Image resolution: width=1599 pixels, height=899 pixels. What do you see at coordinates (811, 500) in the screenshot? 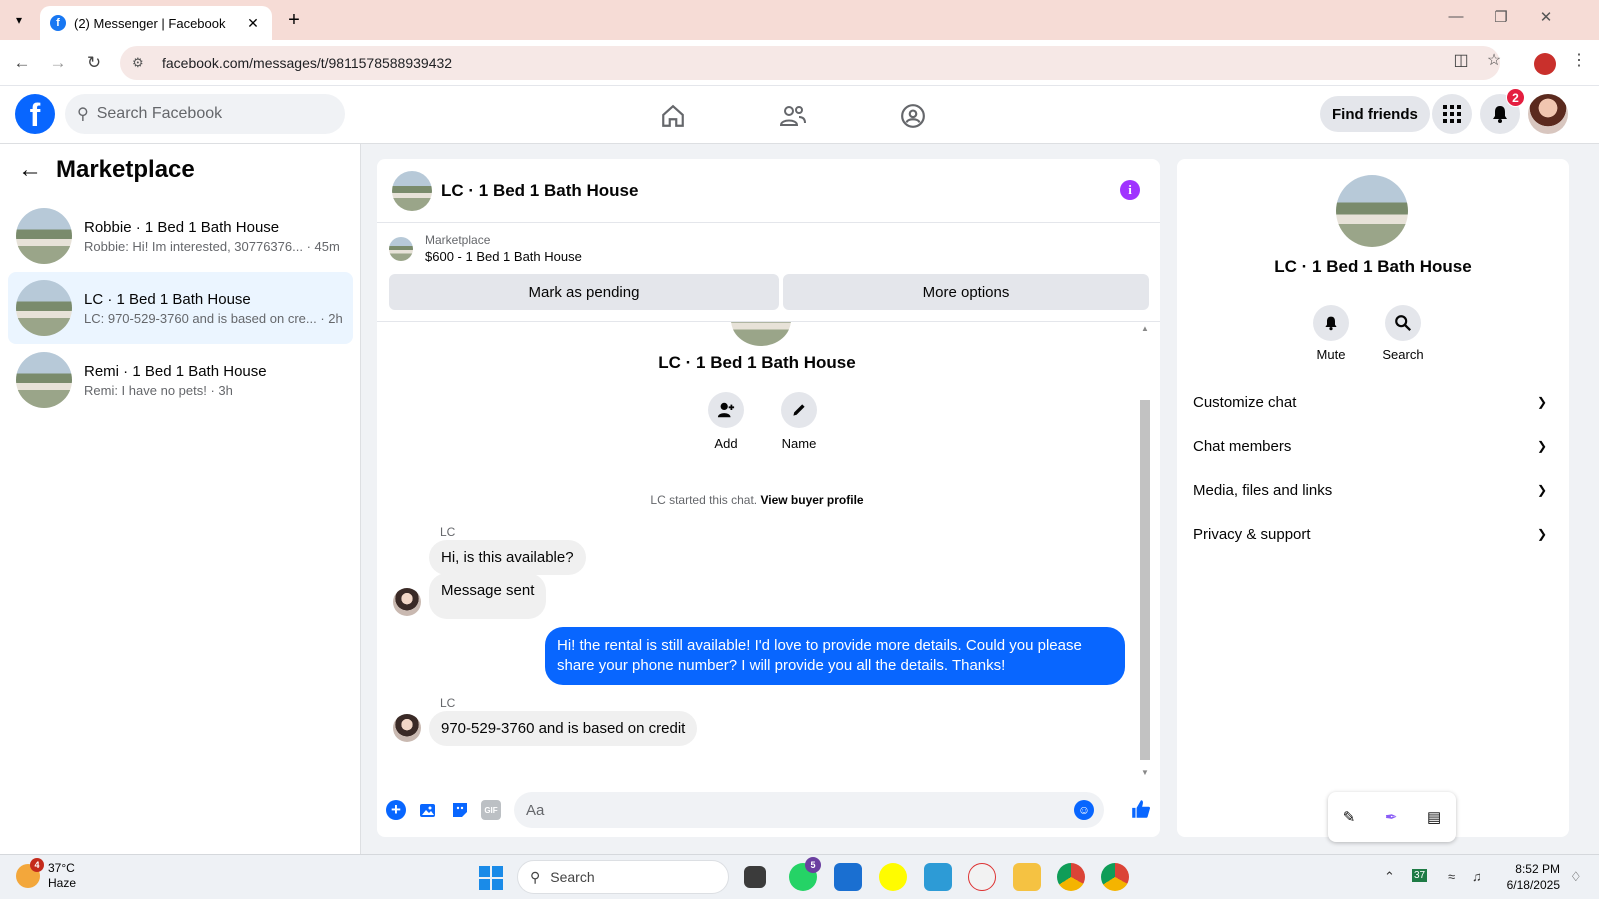
I see `view-buyer-profile-link: View buyer profile` at bounding box center [811, 500].